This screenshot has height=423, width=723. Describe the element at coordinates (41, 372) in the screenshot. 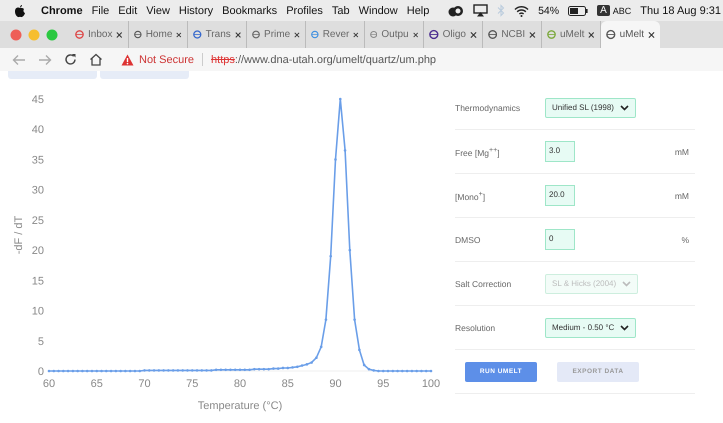

I see `y-tick-label: 0` at that location.